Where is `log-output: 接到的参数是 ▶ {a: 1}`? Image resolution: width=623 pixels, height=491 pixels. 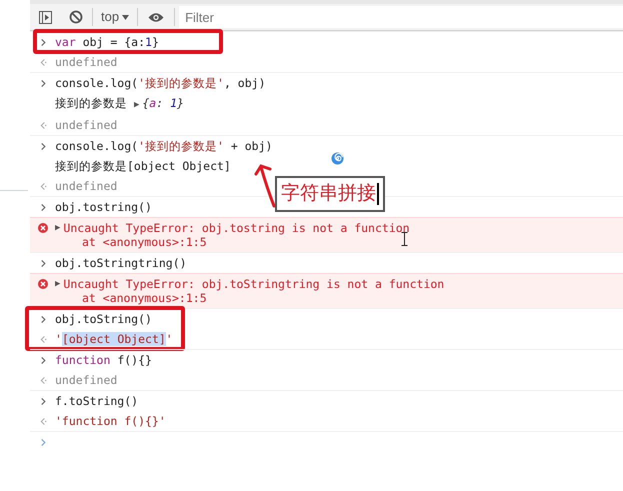
log-output: 接到的参数是 ▶ {a: 1} is located at coordinates (119, 104).